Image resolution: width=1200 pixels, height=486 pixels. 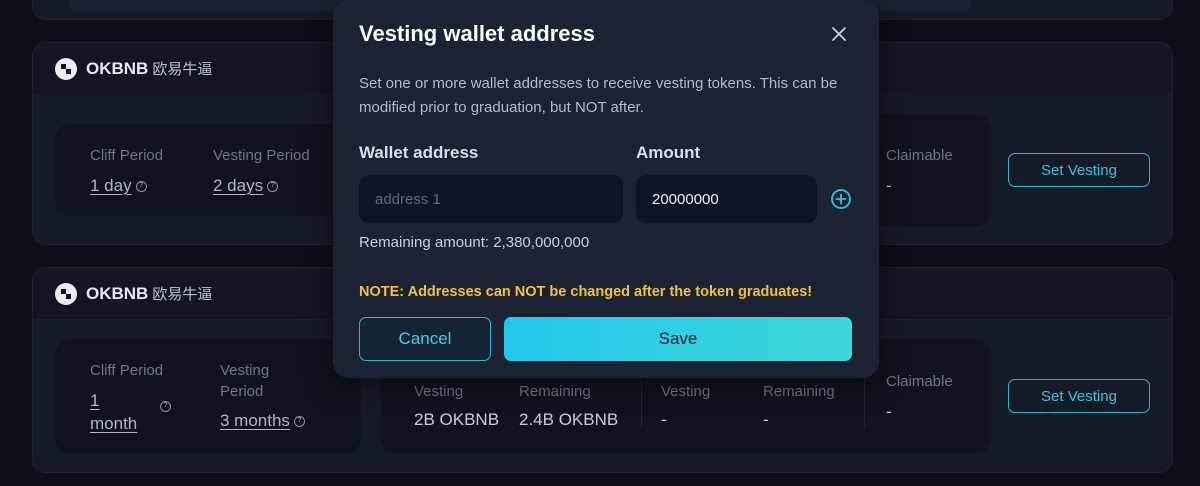 I want to click on save-button: Save, so click(x=678, y=339).